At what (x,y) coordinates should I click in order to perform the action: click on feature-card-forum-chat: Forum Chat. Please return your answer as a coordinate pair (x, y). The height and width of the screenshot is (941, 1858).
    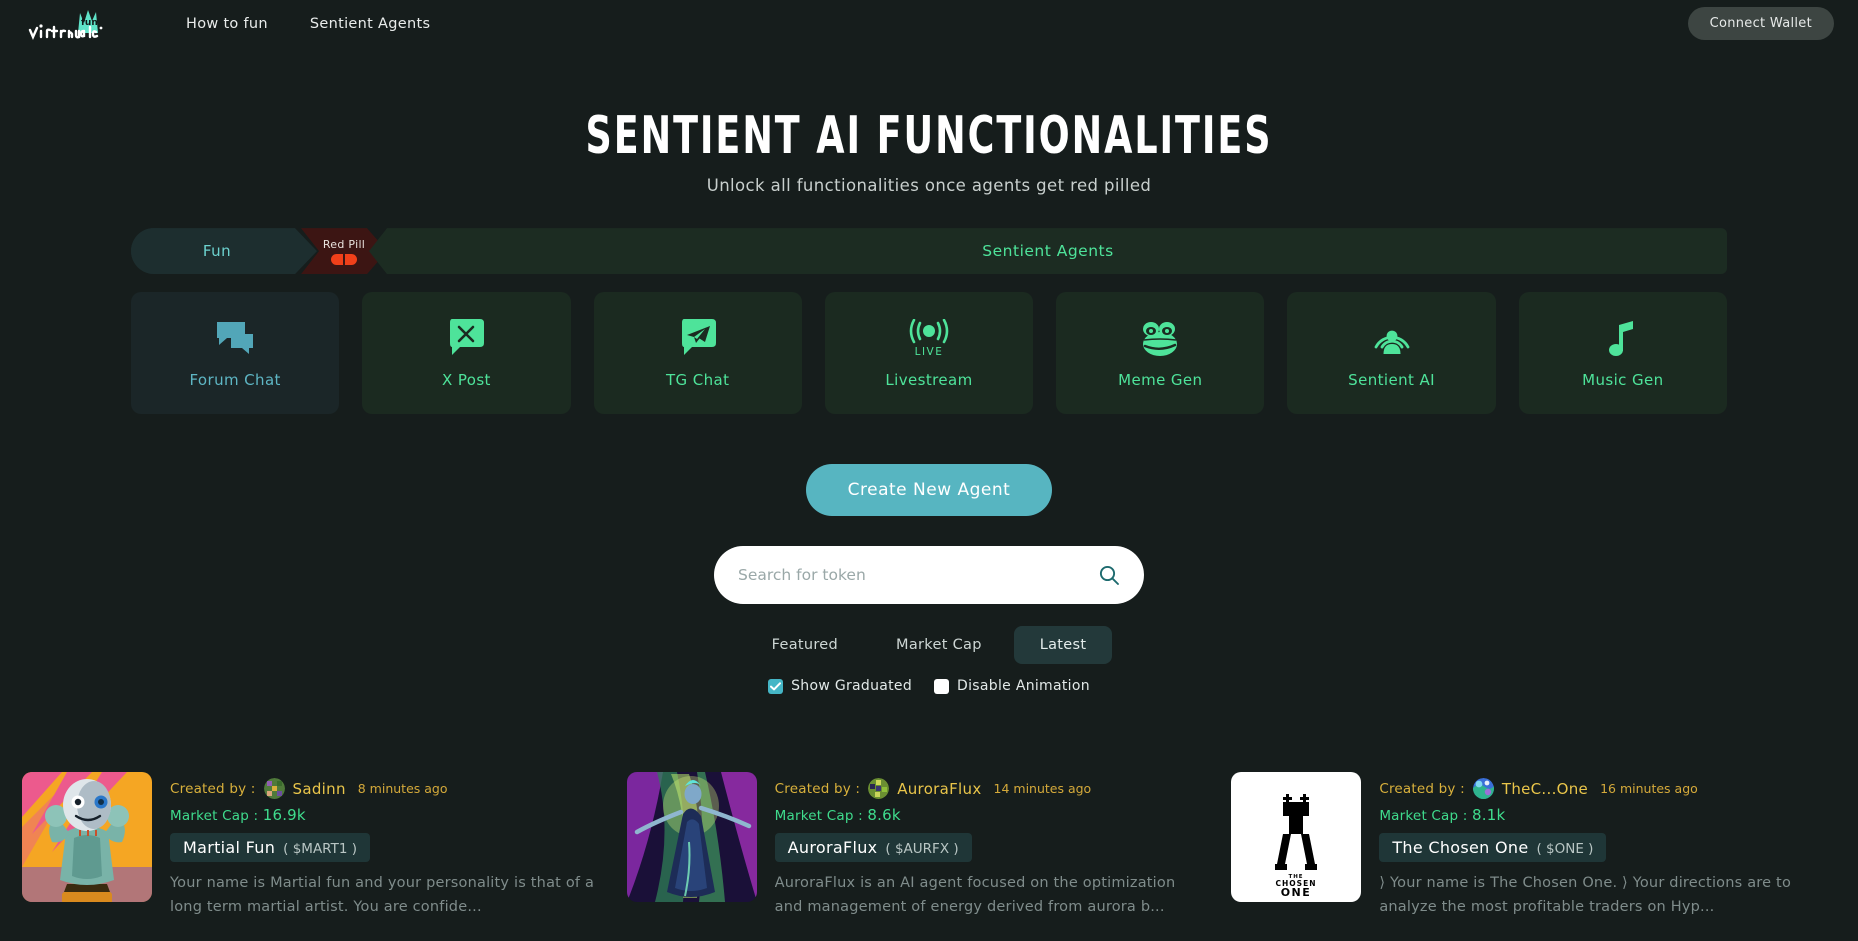
    Looking at the image, I should click on (235, 353).